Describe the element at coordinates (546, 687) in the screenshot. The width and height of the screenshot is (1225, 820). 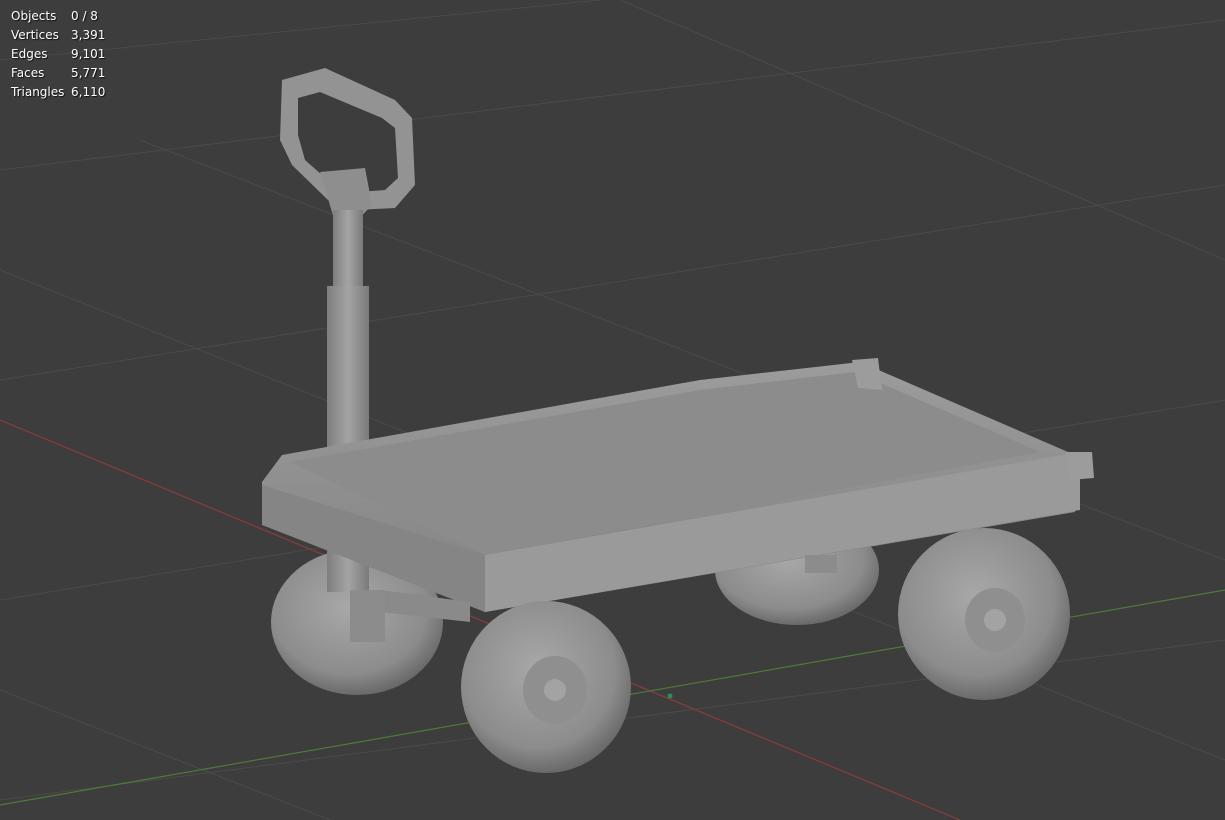
I see `front-left-wheel` at that location.